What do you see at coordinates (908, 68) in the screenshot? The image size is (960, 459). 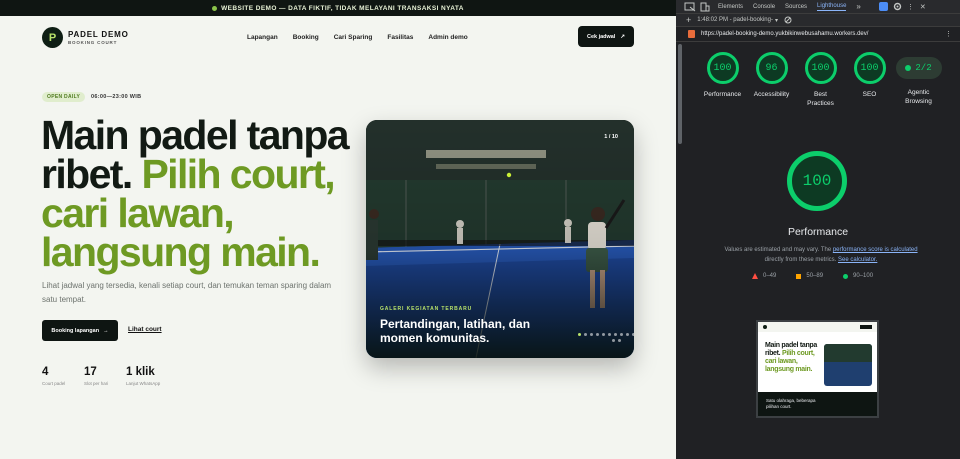 I see `pass-dot-icon` at bounding box center [908, 68].